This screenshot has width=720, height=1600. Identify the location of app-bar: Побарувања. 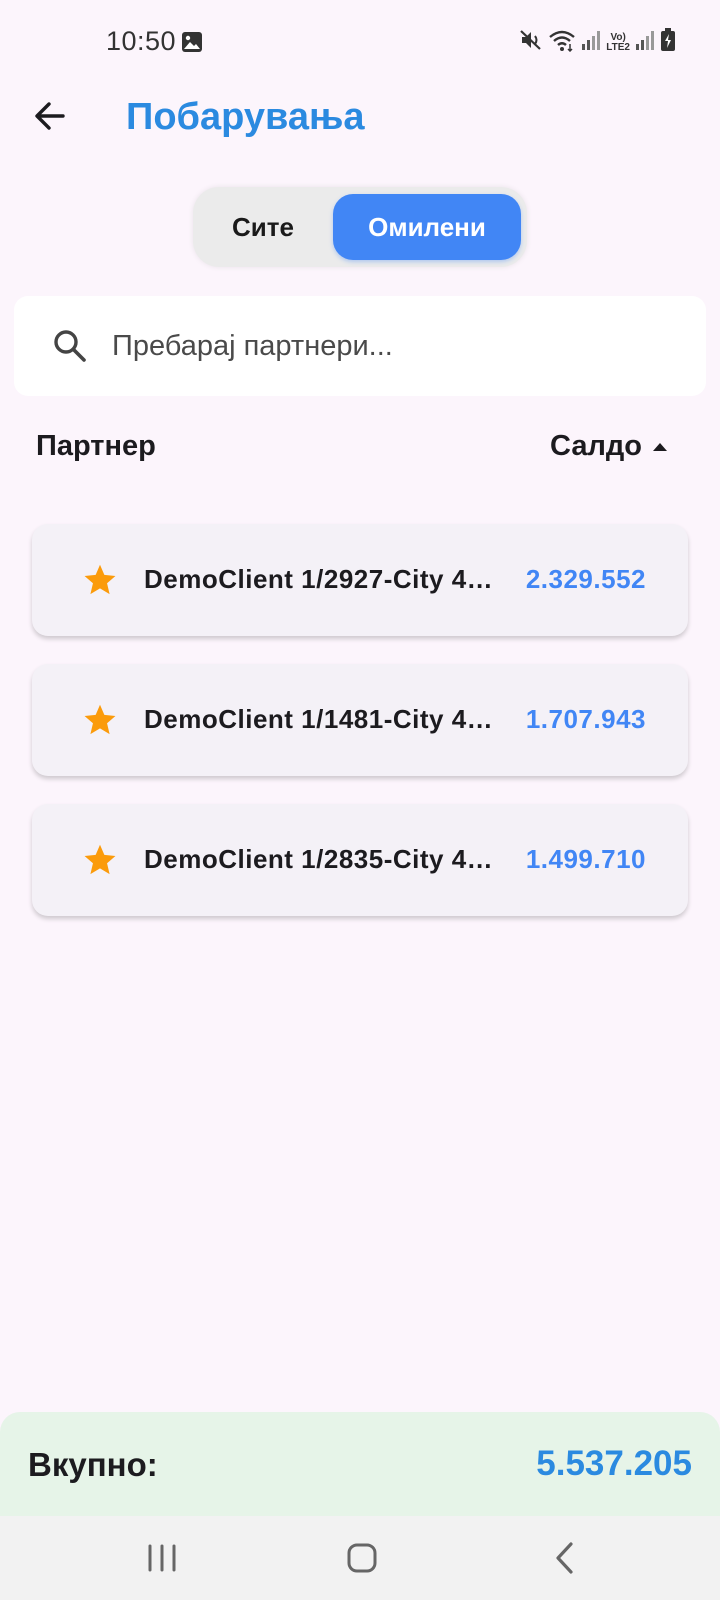
(360, 118).